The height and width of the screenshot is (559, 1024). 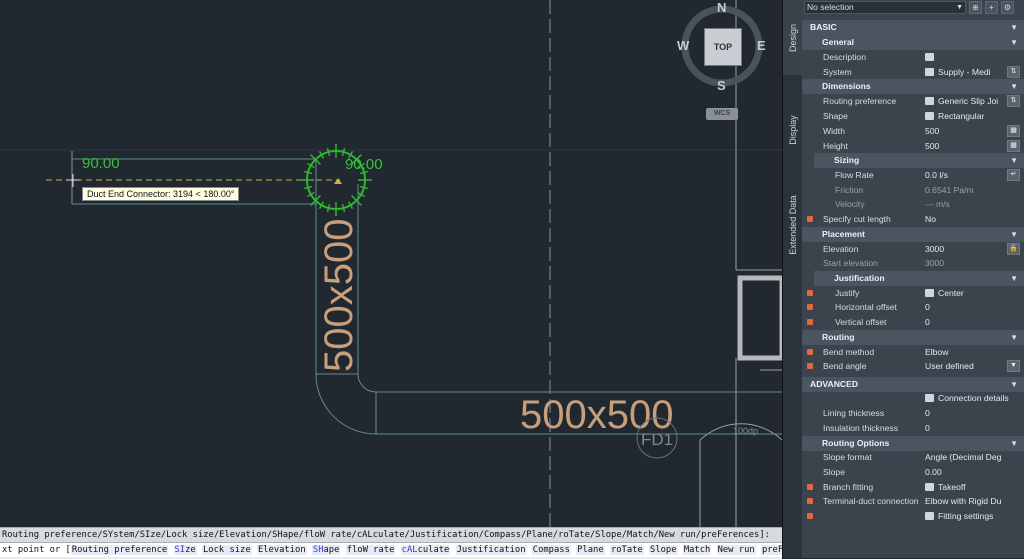 I want to click on compass-north: N, so click(x=721, y=7).